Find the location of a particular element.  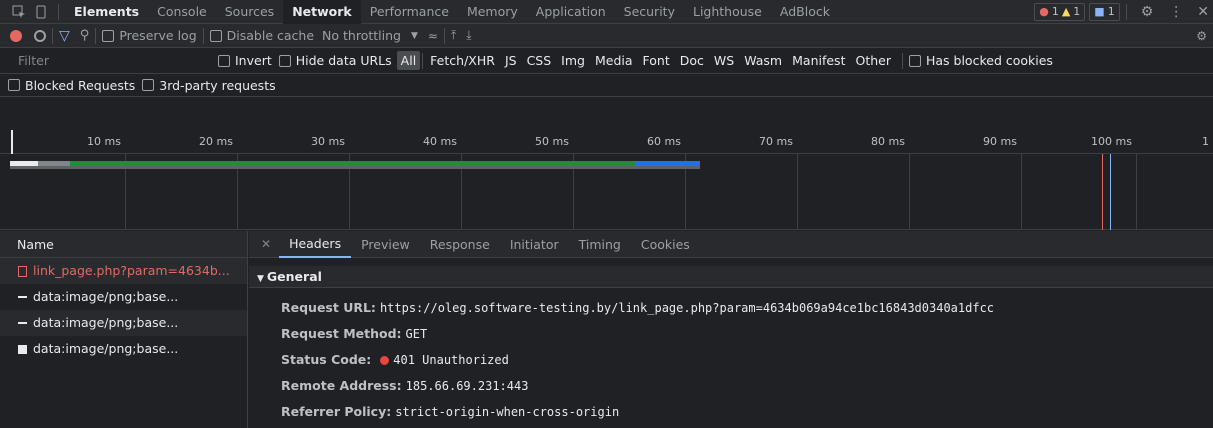

messages-badge: ■ 1 is located at coordinates (1104, 11).